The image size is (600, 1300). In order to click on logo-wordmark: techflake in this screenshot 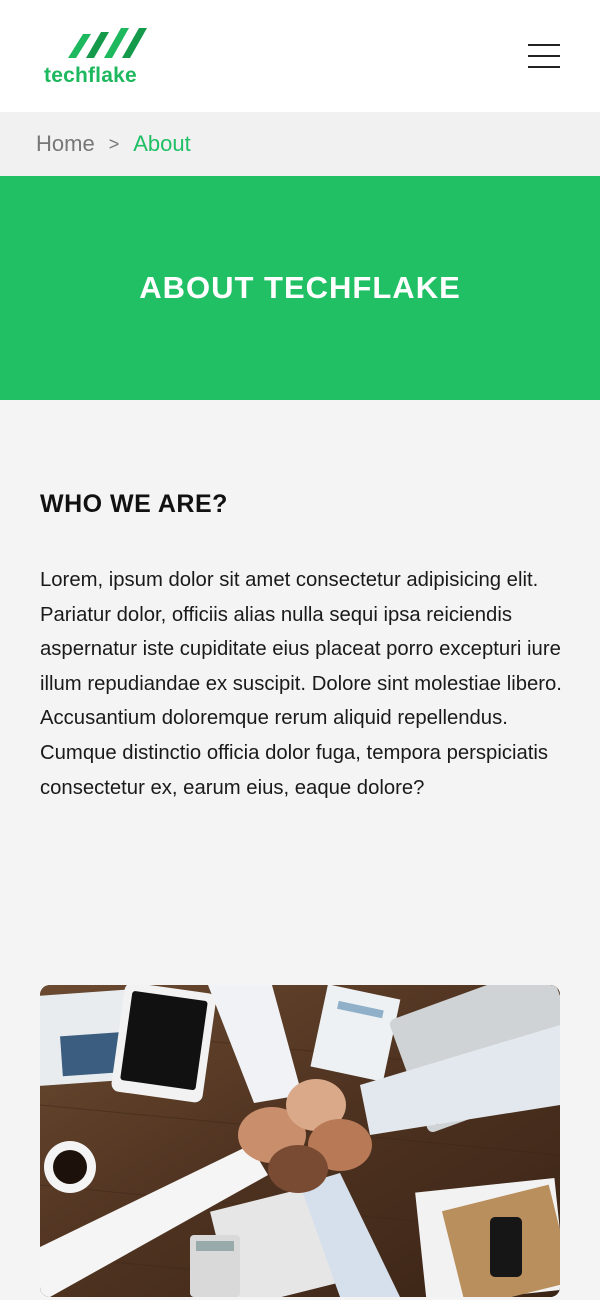, I will do `click(90, 75)`.